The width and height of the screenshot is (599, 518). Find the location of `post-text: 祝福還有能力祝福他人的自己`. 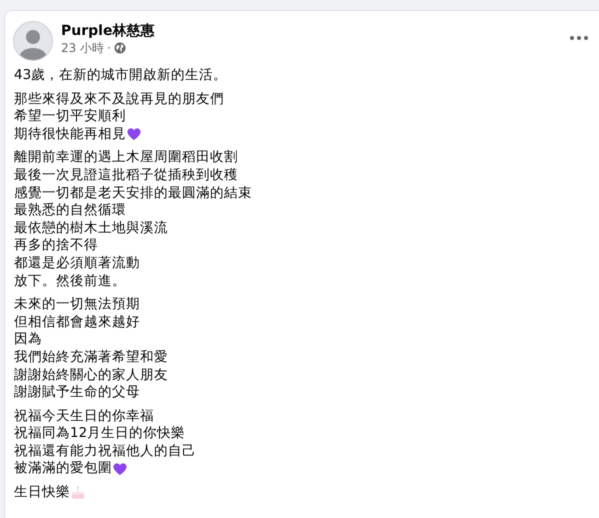

post-text: 祝福還有能力祝福他人的自己 is located at coordinates (105, 451).